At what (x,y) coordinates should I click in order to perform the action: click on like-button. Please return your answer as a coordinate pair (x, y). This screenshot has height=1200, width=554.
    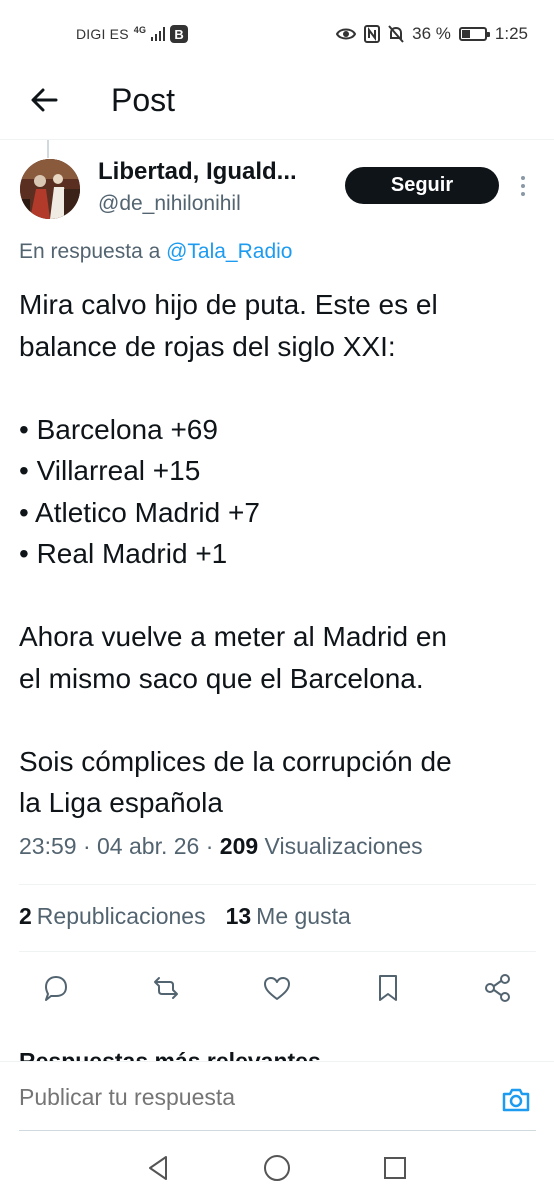
    Looking at the image, I should click on (277, 988).